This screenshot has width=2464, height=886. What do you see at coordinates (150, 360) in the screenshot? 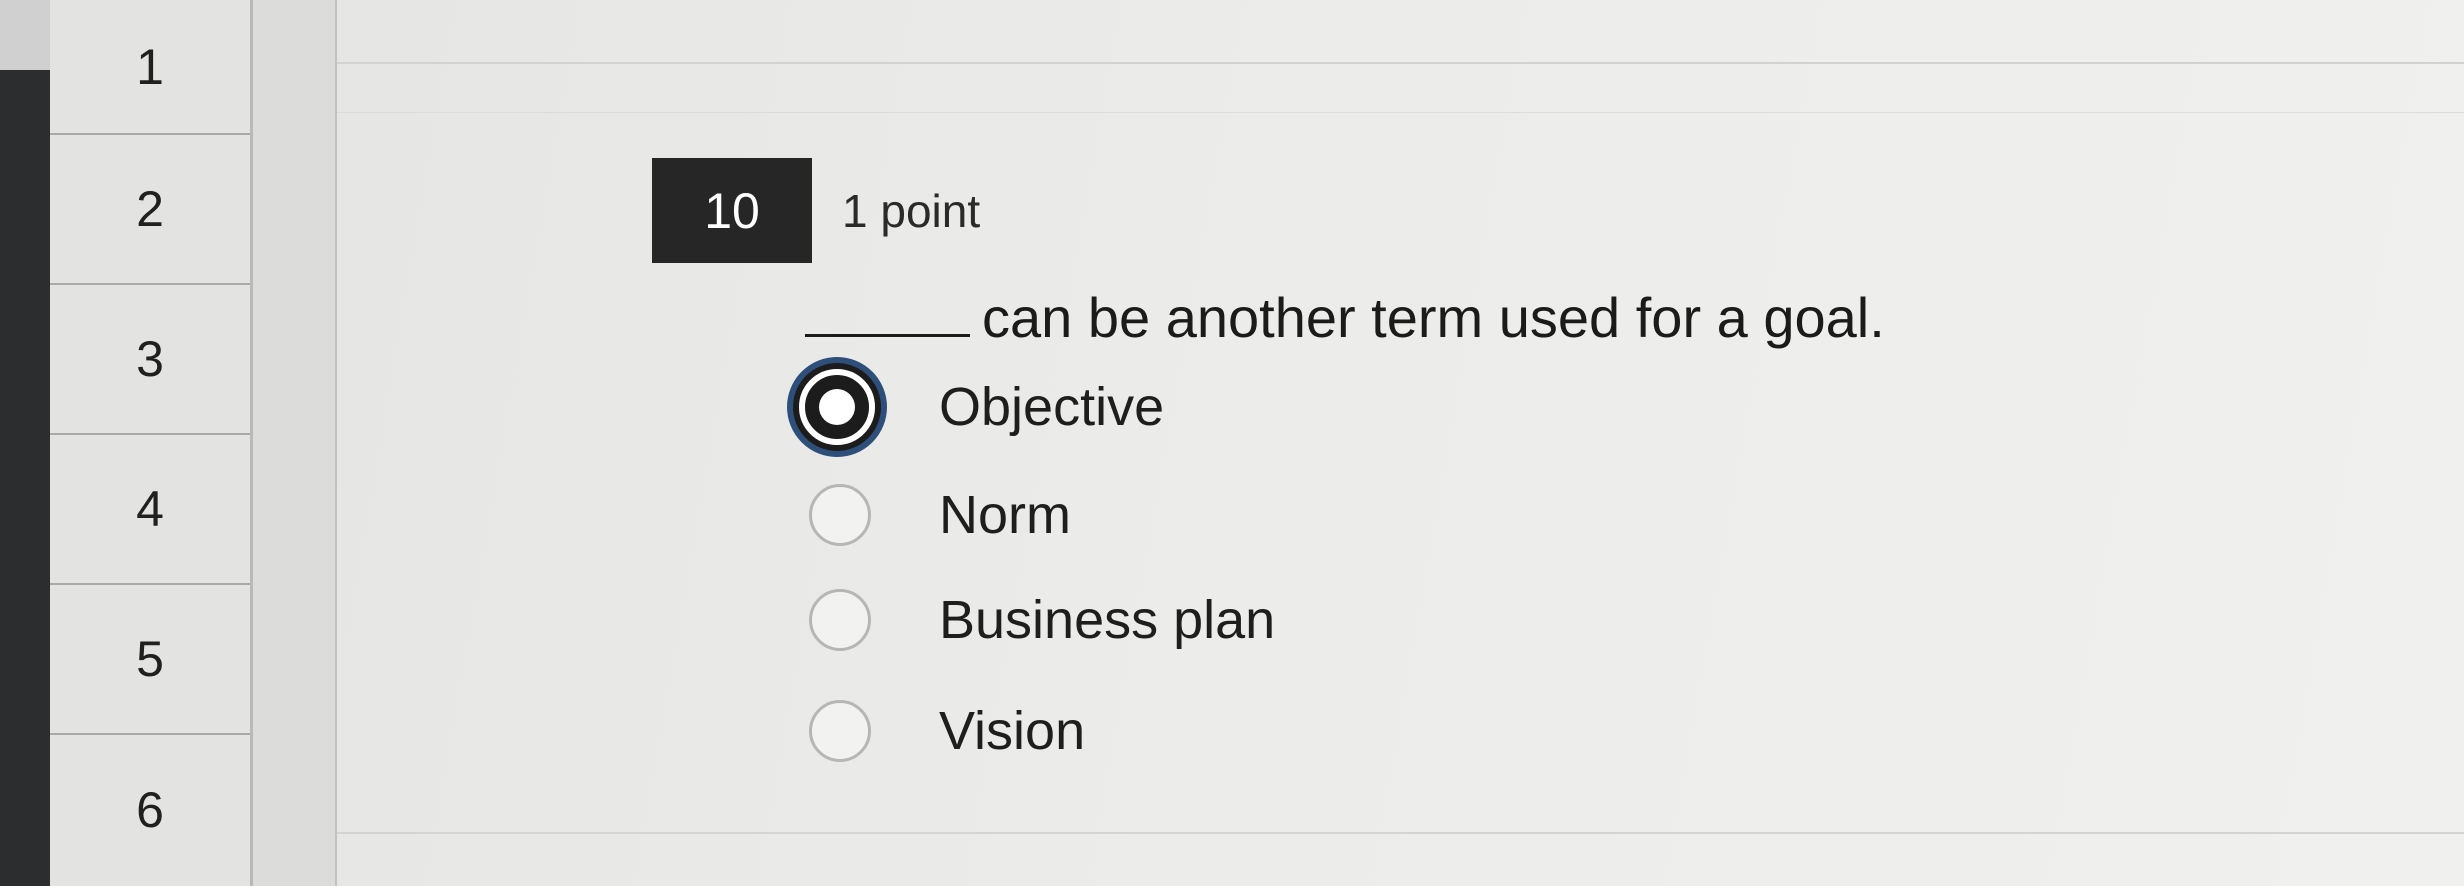
I see `nav-item-question-3: 3` at bounding box center [150, 360].